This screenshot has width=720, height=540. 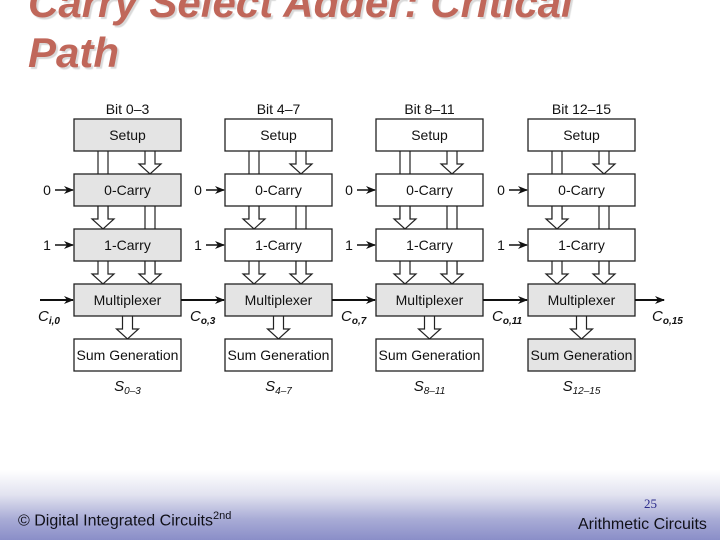 I want to click on carry-signal-subscript: i,0, so click(x=55, y=321).